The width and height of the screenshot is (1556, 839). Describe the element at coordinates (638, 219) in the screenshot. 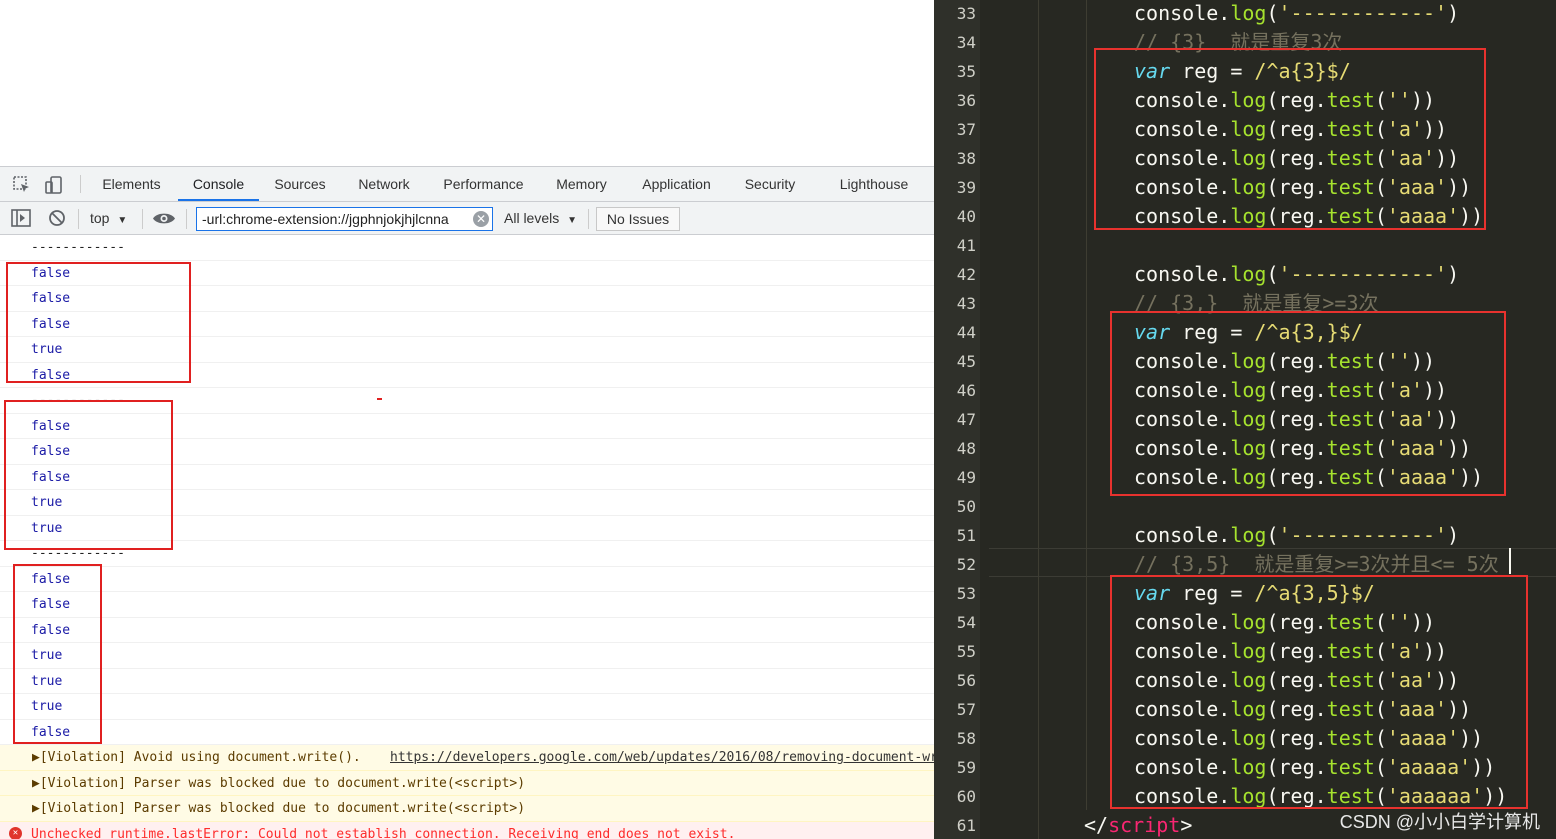

I see `issues-button: No Issues` at that location.